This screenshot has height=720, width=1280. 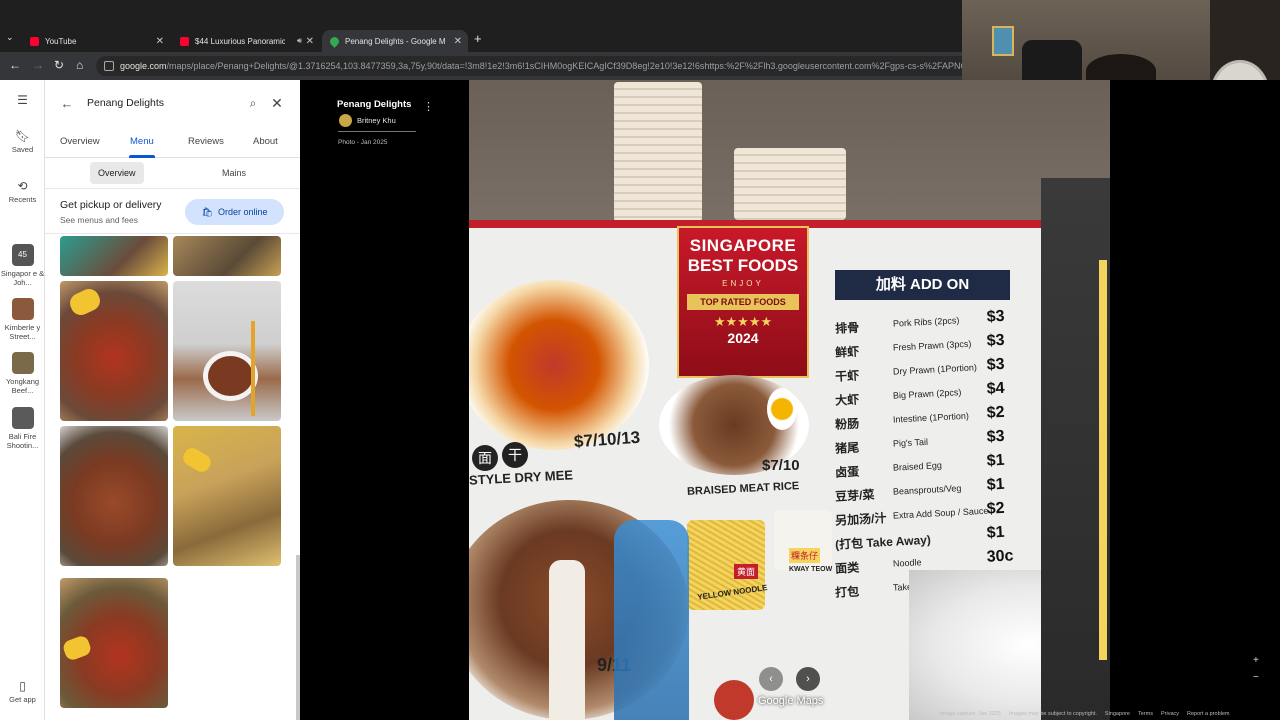 I want to click on terms-link: Terms, so click(x=1145, y=715).